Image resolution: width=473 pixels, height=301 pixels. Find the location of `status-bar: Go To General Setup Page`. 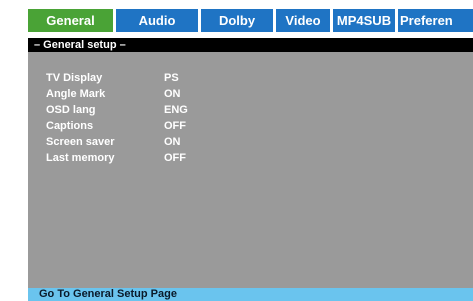

status-bar: Go To General Setup Page is located at coordinates (250, 294).